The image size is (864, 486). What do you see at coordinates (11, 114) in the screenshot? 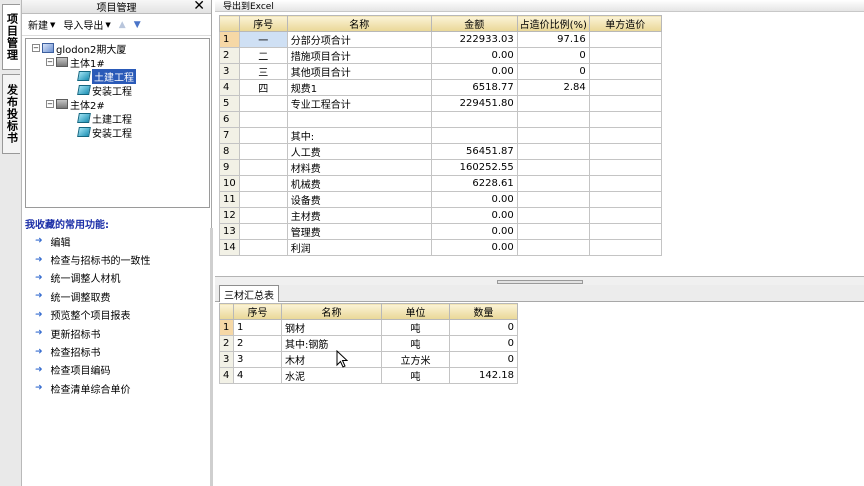
I see `vtab-publish-bid: 发布投标书` at bounding box center [11, 114].